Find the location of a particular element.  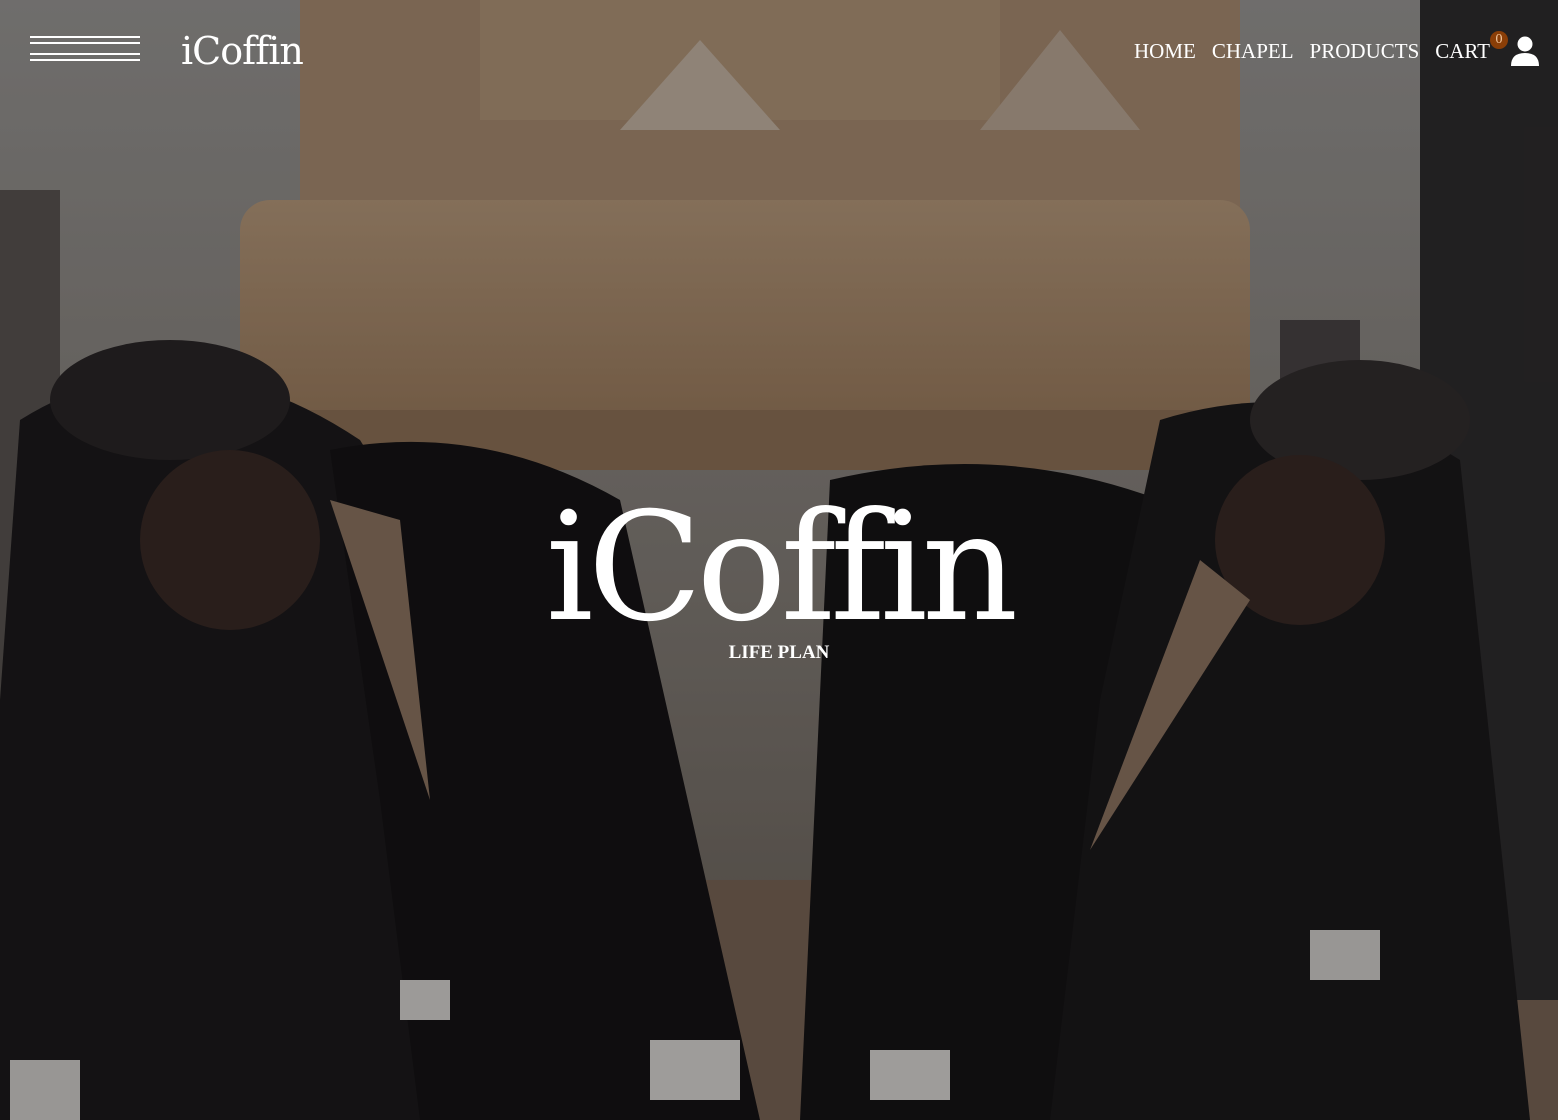

user-icon is located at coordinates (1525, 51).